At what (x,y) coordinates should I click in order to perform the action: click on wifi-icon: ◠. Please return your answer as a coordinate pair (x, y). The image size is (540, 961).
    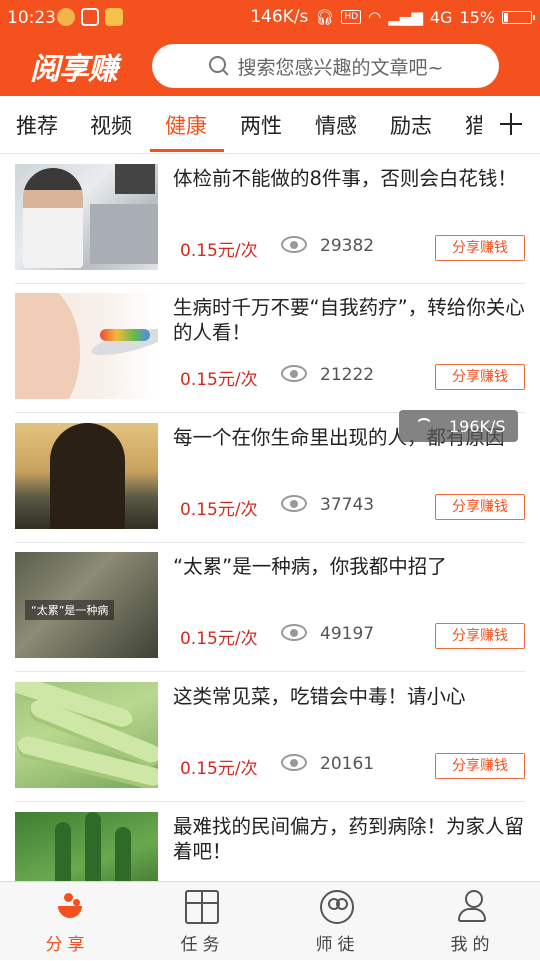
    Looking at the image, I should click on (375, 17).